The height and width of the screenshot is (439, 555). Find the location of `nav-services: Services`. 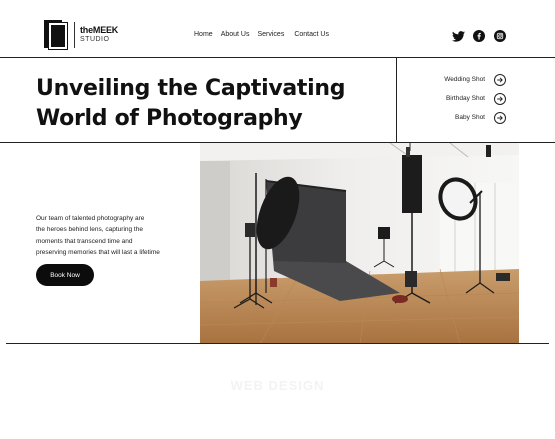

nav-services: Services is located at coordinates (270, 34).